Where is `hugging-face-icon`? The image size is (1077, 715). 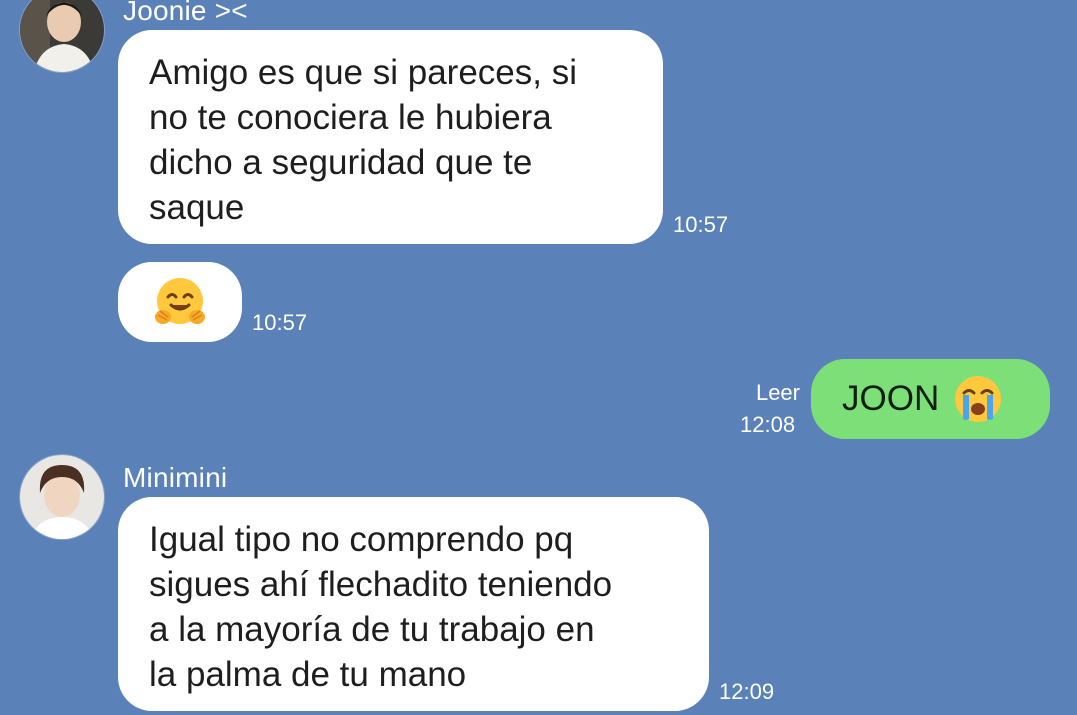
hugging-face-icon is located at coordinates (180, 301).